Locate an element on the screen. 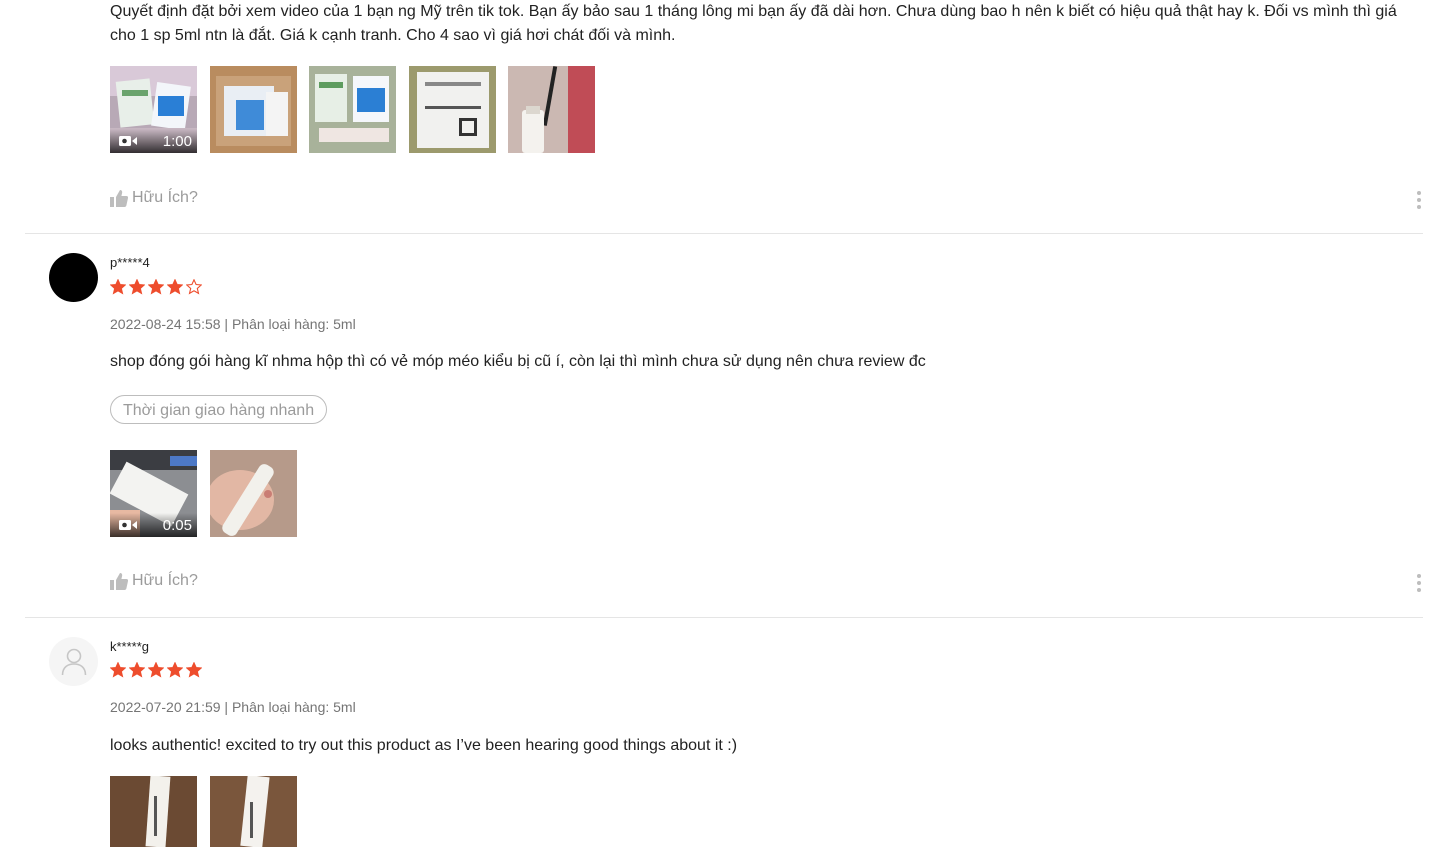 This screenshot has width=1450, height=847. reviewer-name: p*****4 is located at coordinates (130, 262).